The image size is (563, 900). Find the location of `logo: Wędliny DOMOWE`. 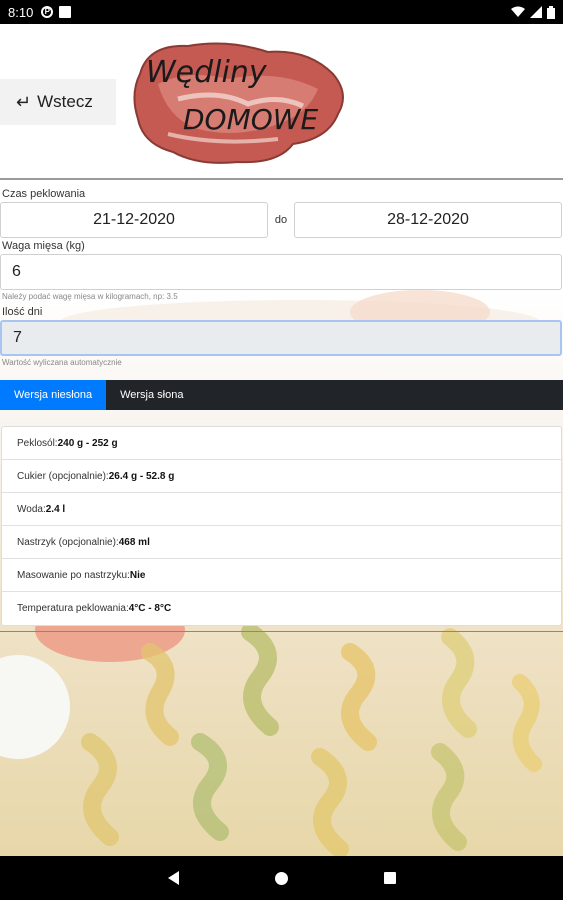

logo: Wędliny DOMOWE is located at coordinates (238, 103).